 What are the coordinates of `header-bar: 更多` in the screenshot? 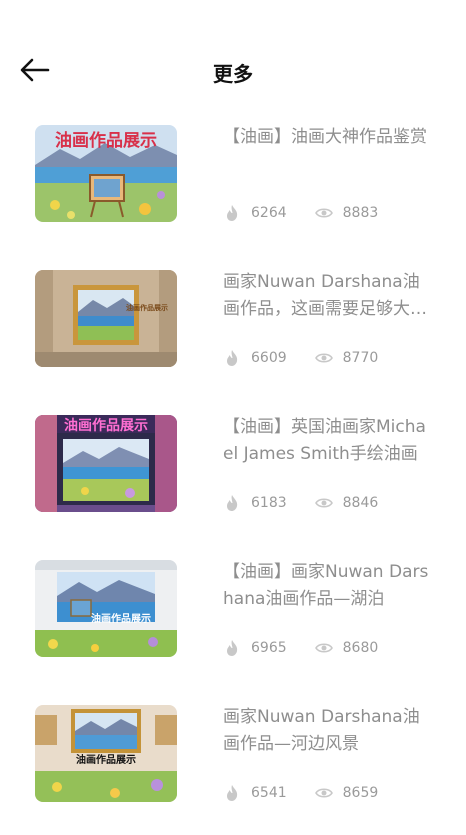 It's located at (233, 55).